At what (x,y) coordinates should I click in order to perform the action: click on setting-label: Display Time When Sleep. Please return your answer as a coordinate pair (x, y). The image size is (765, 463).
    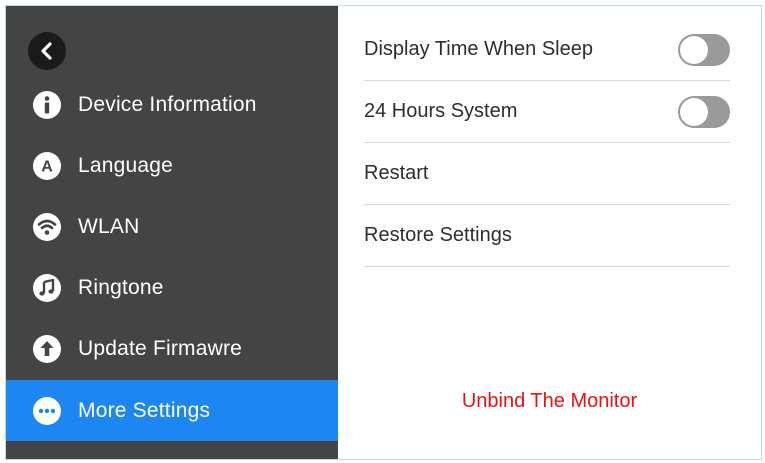
    Looking at the image, I should click on (478, 49).